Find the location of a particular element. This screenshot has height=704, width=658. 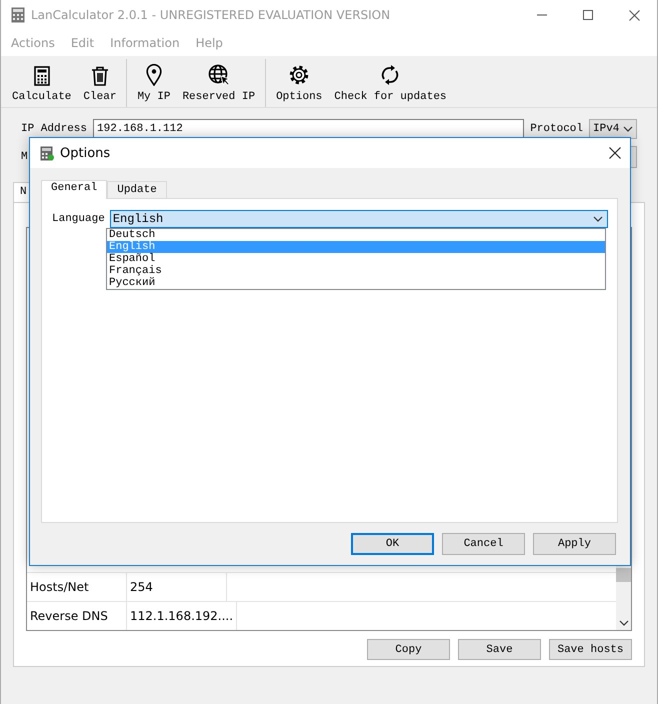

dialog-button: OK is located at coordinates (392, 544).